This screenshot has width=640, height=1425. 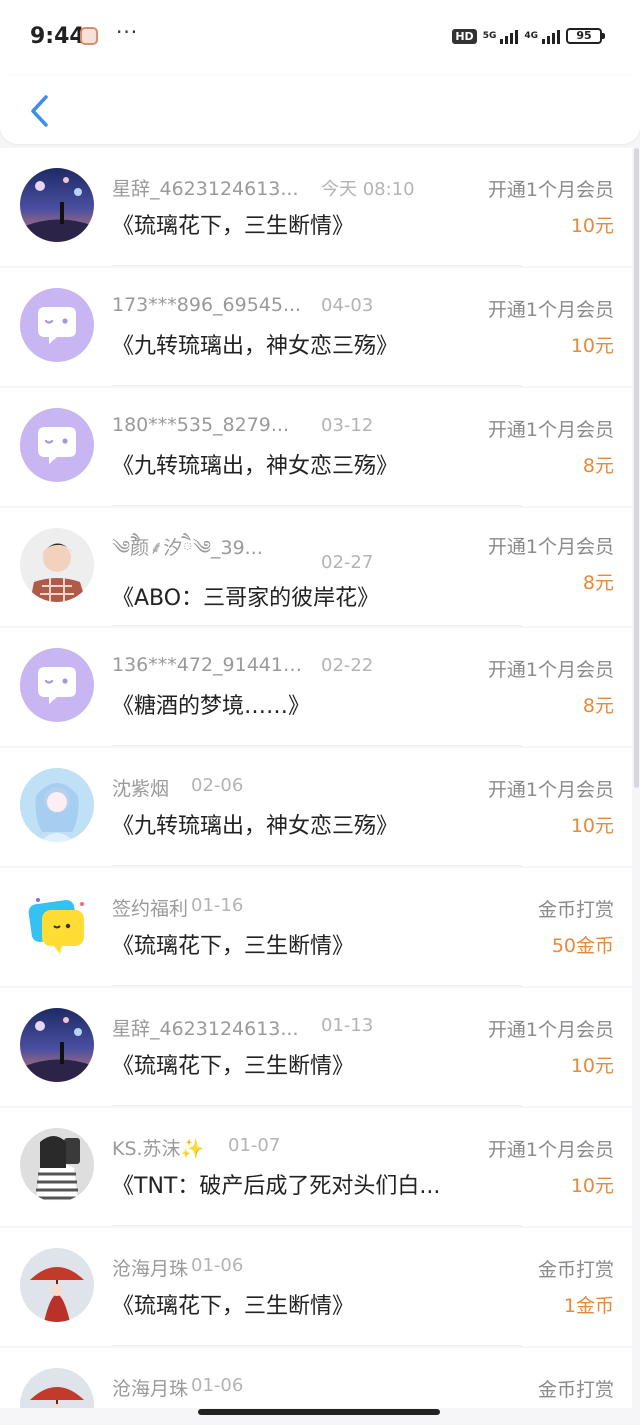 I want to click on battery-icon: 95, so click(x=585, y=36).